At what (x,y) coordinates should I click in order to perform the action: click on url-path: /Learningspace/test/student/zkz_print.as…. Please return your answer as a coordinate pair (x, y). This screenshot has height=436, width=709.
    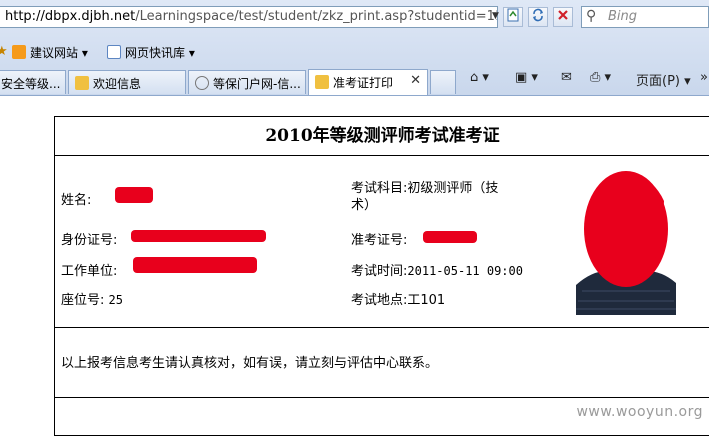
    Looking at the image, I should click on (316, 16).